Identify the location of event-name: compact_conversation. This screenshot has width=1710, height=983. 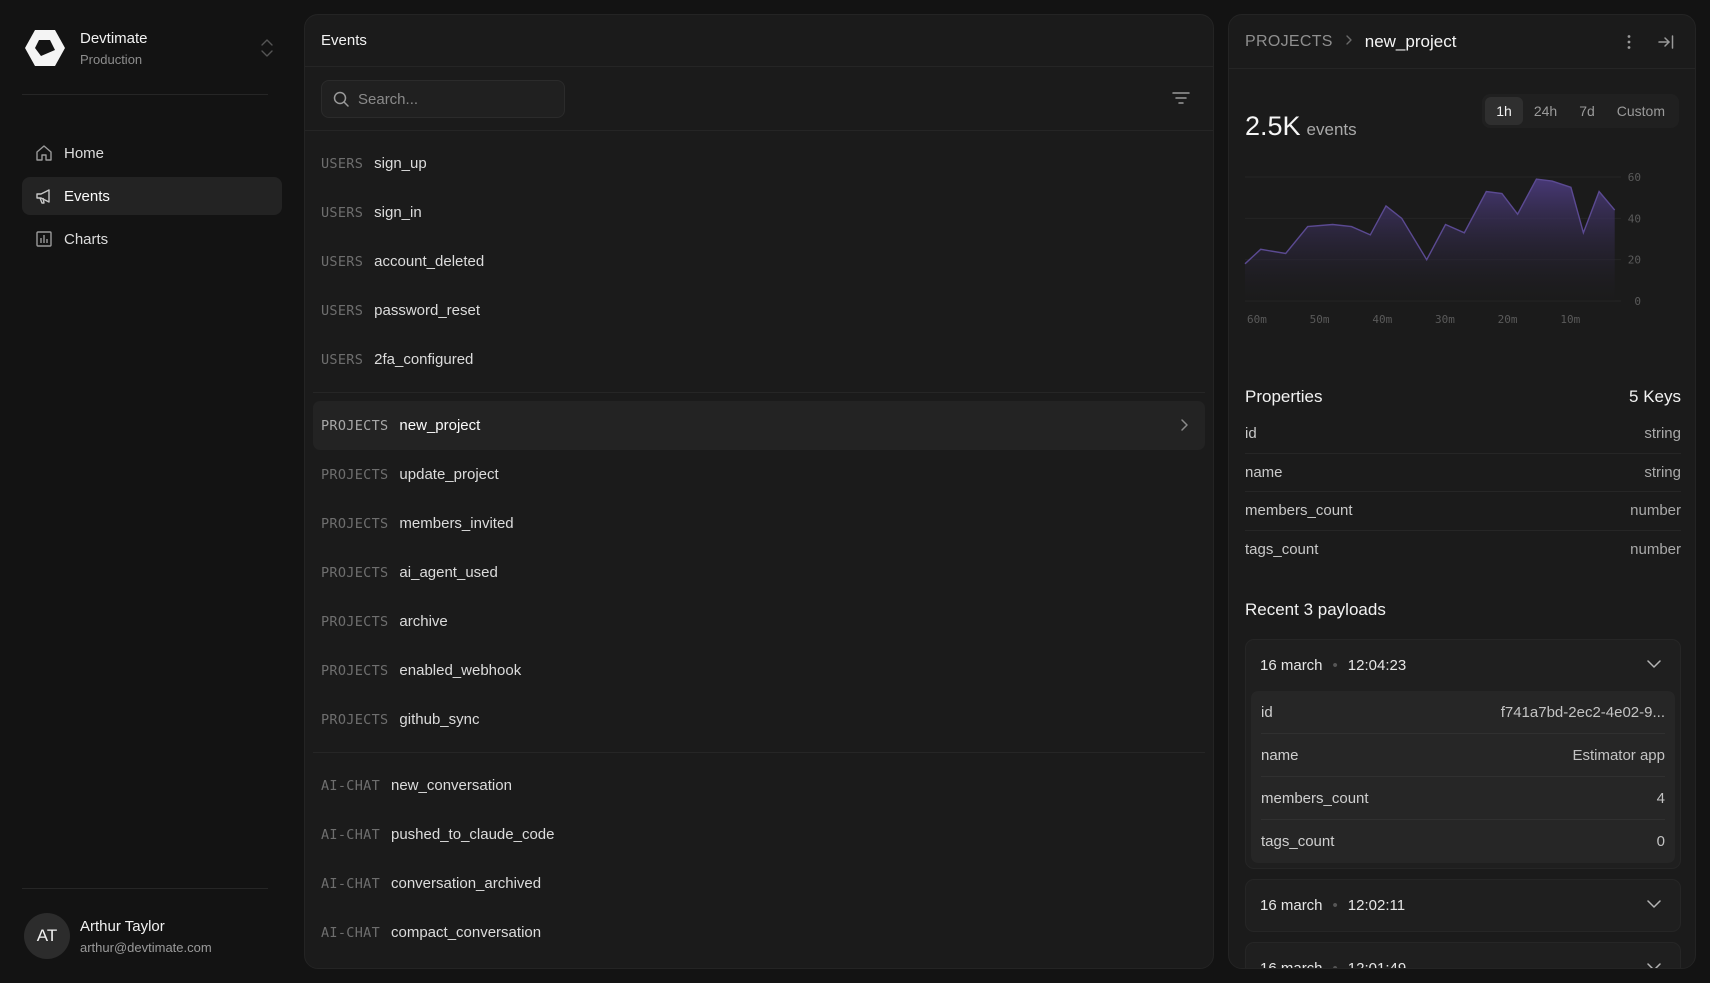
(466, 932).